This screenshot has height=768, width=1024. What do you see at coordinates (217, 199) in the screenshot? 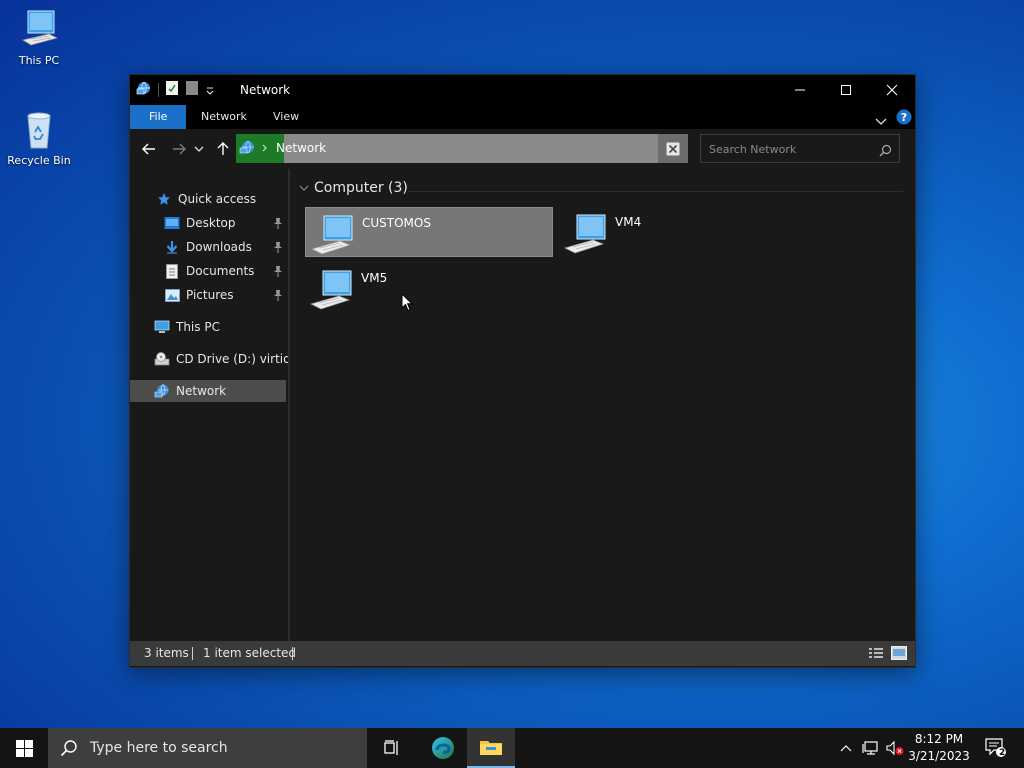
I see `nav-item-label: Quick access` at bounding box center [217, 199].